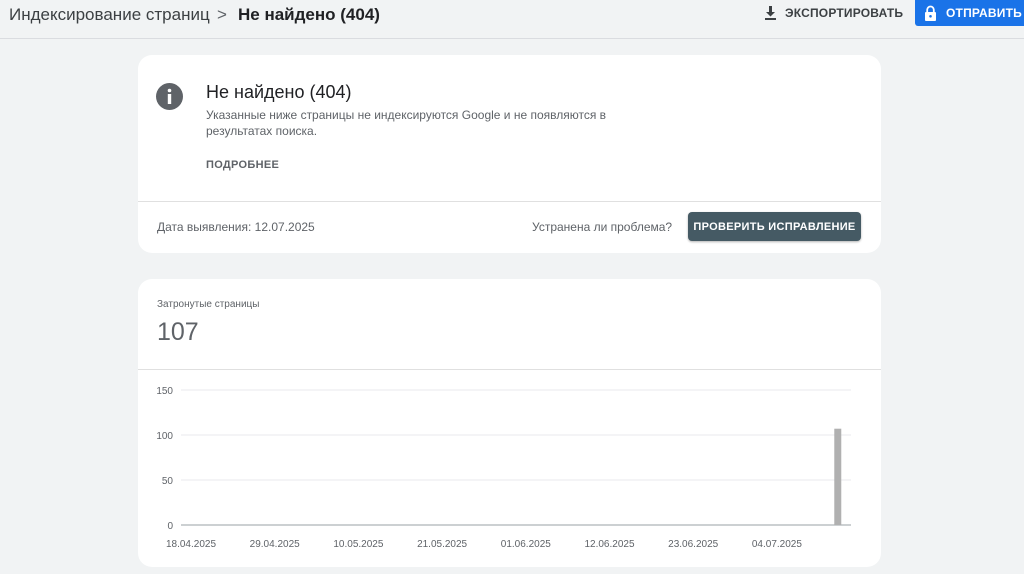 Image resolution: width=1024 pixels, height=574 pixels. What do you see at coordinates (191, 544) in the screenshot?
I see `x-tick-label: 18.04.2025` at bounding box center [191, 544].